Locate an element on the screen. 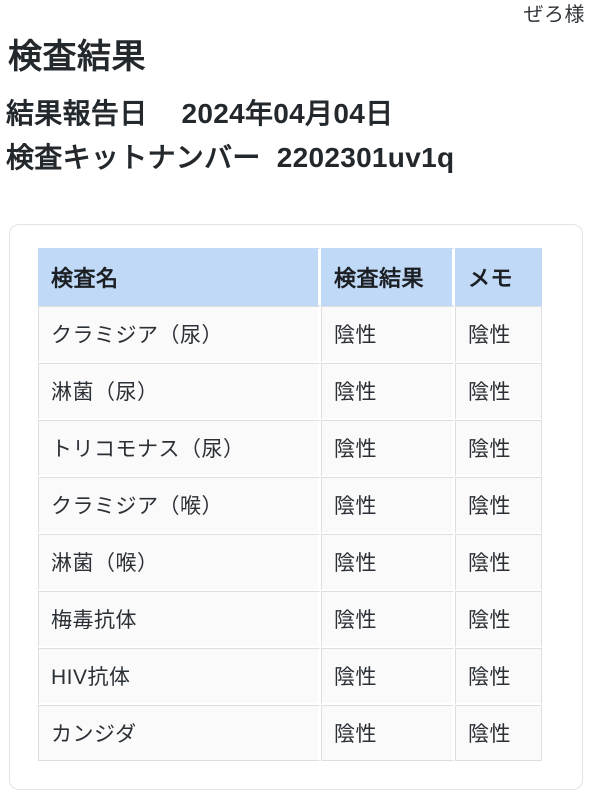 The height and width of the screenshot is (800, 593). cell-test-name: クラミジア（尿） is located at coordinates (179, 334).